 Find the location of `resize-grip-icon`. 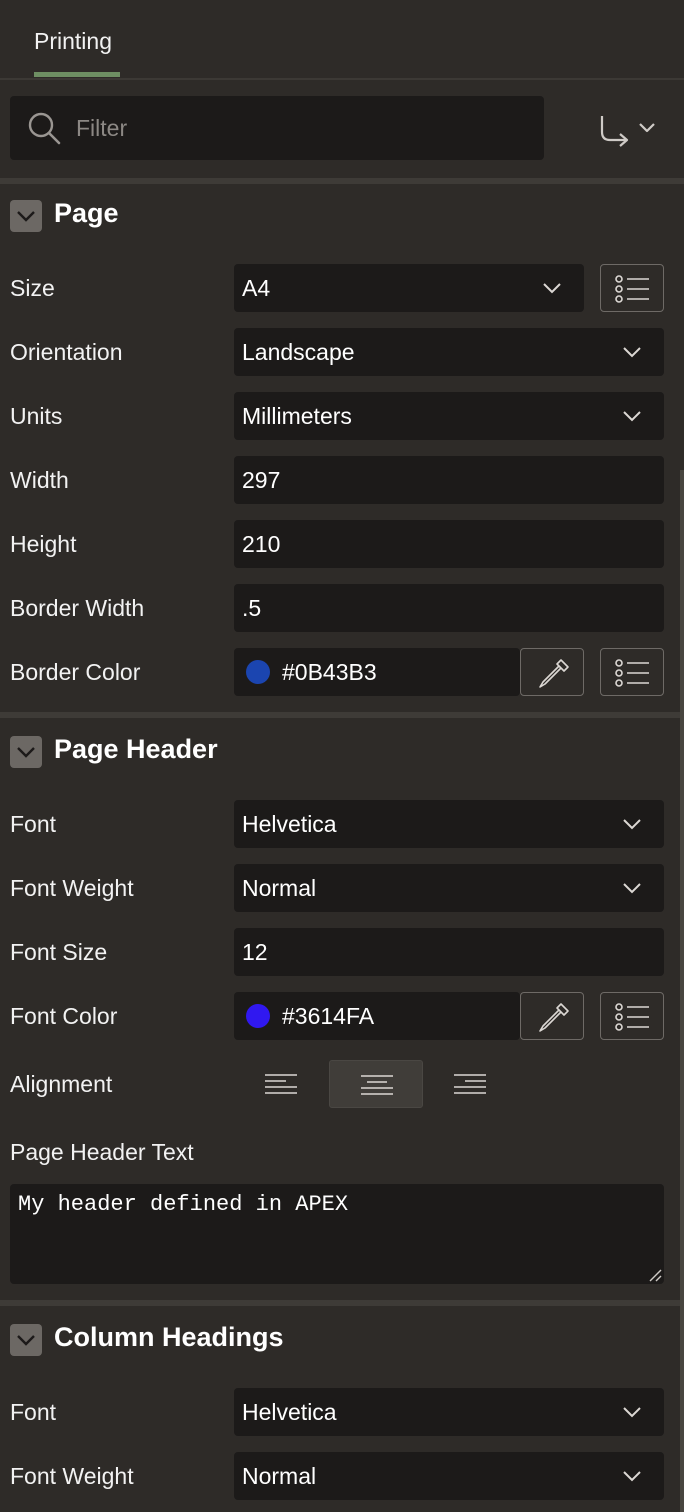

resize-grip-icon is located at coordinates (655, 1275).